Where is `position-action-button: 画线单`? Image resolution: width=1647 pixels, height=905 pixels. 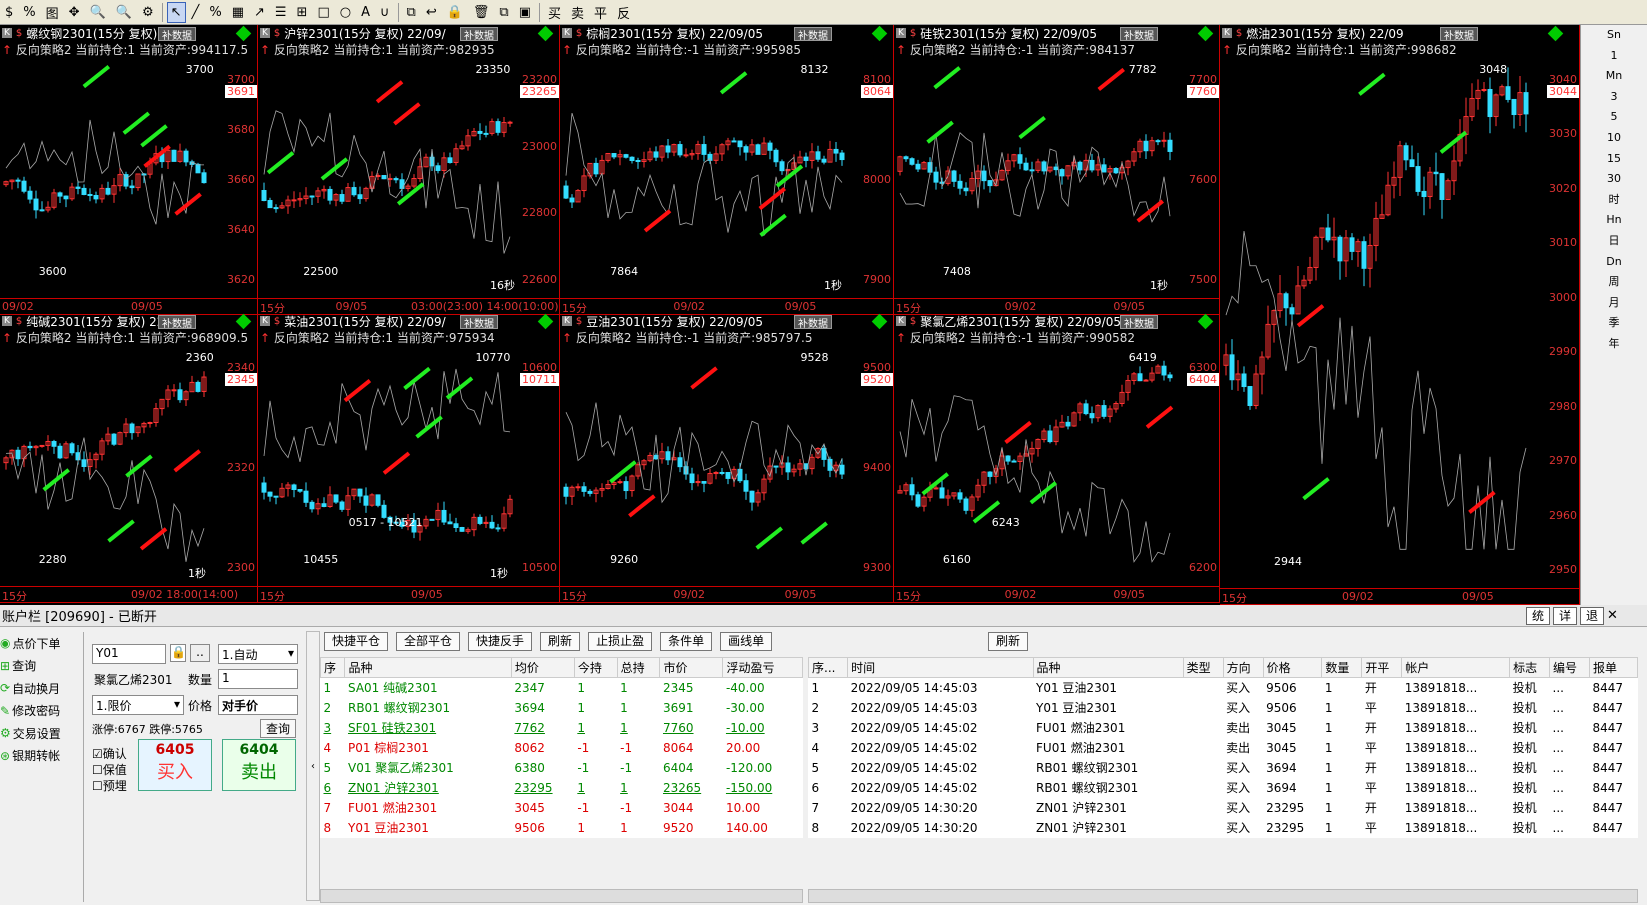 position-action-button: 画线单 is located at coordinates (746, 641).